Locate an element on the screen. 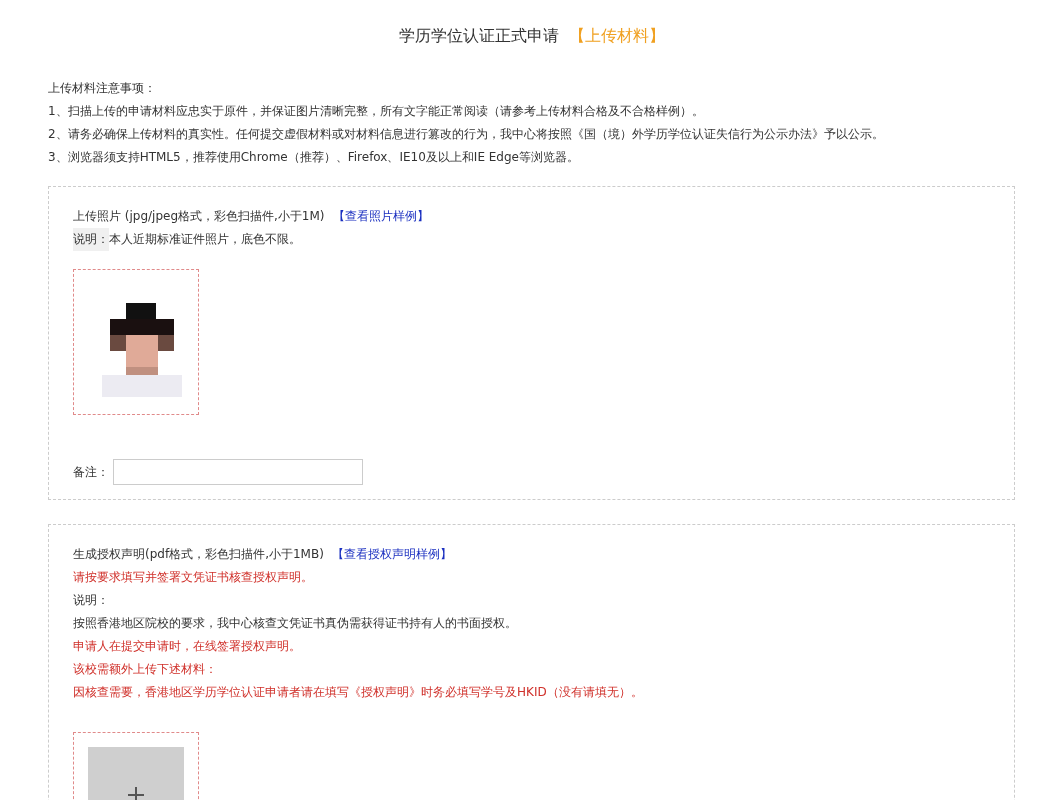  remark-label: 备注： is located at coordinates (91, 472).